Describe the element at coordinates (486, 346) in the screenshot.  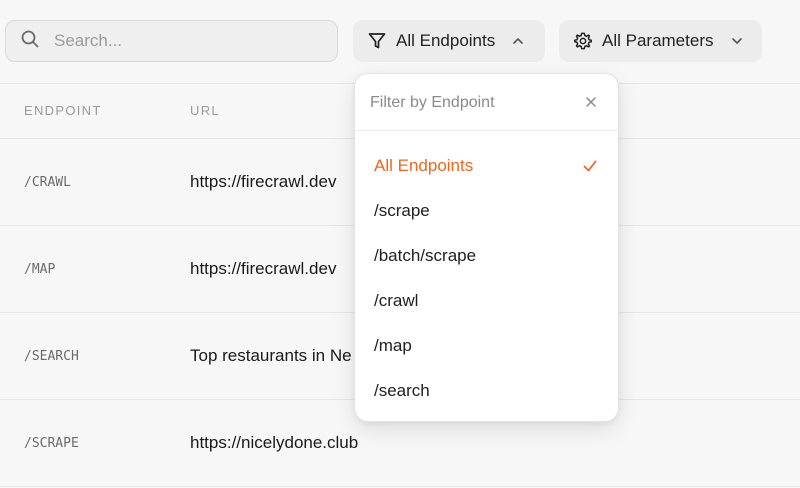
I see `dropdown-option-map: /map` at that location.